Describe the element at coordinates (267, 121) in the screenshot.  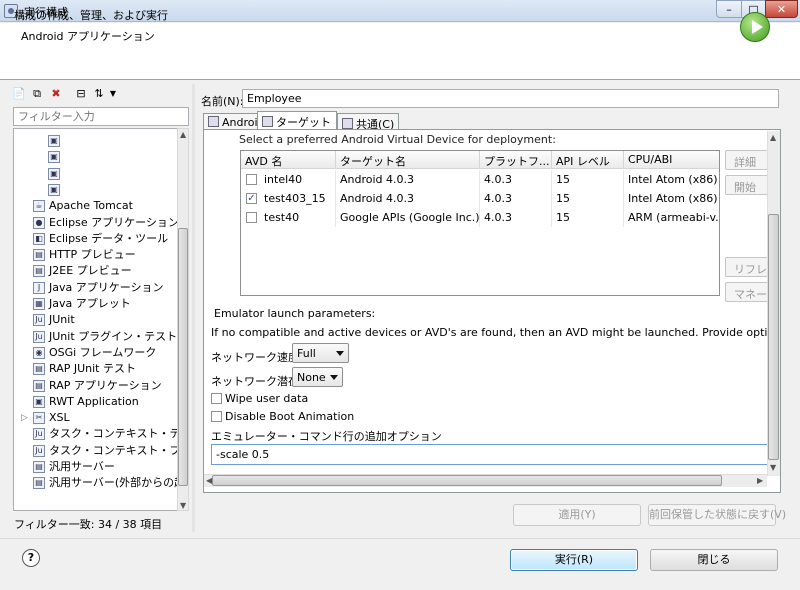
I see `target-tab-icon` at that location.